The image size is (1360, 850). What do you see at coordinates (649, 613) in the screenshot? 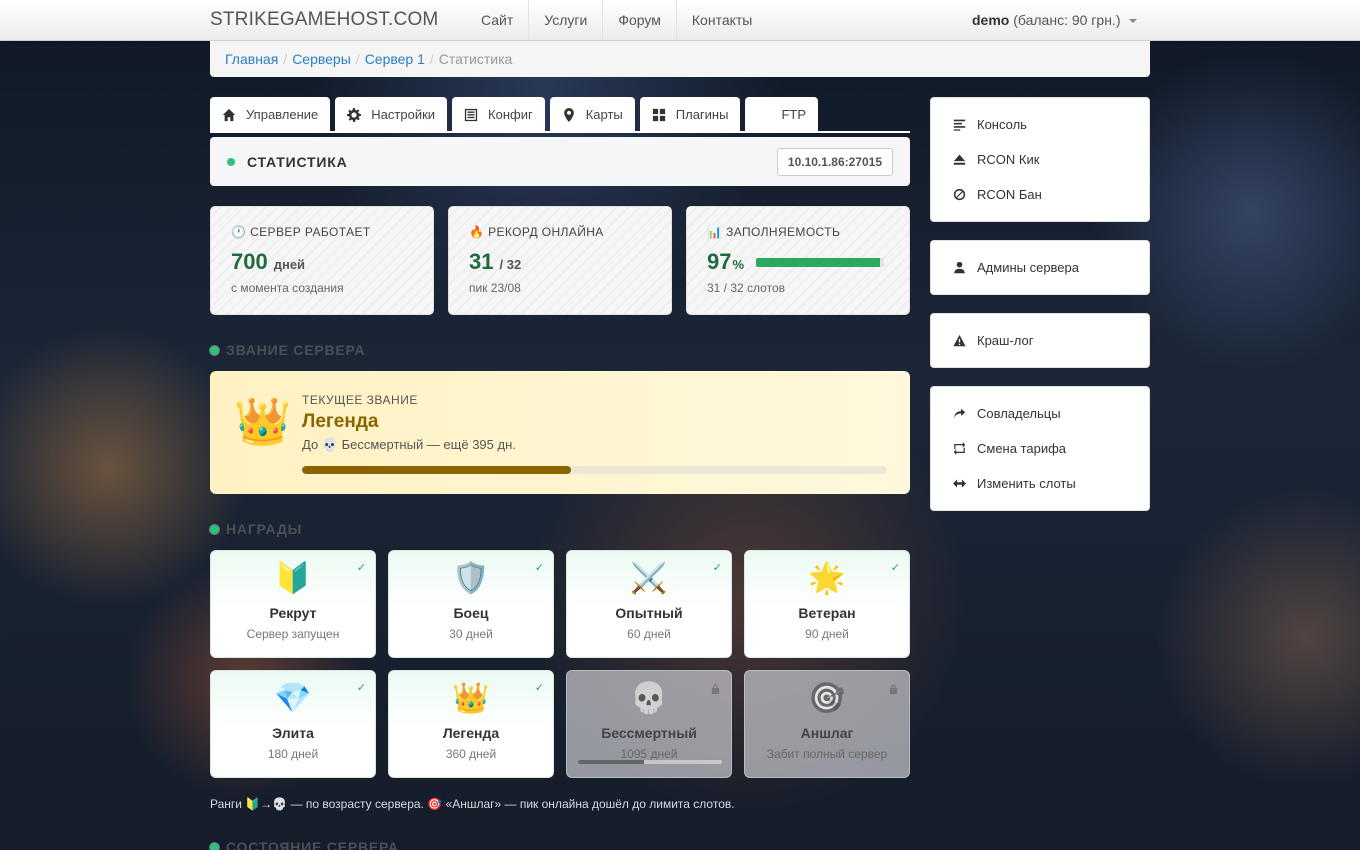
I see `award-name: Опытный` at bounding box center [649, 613].